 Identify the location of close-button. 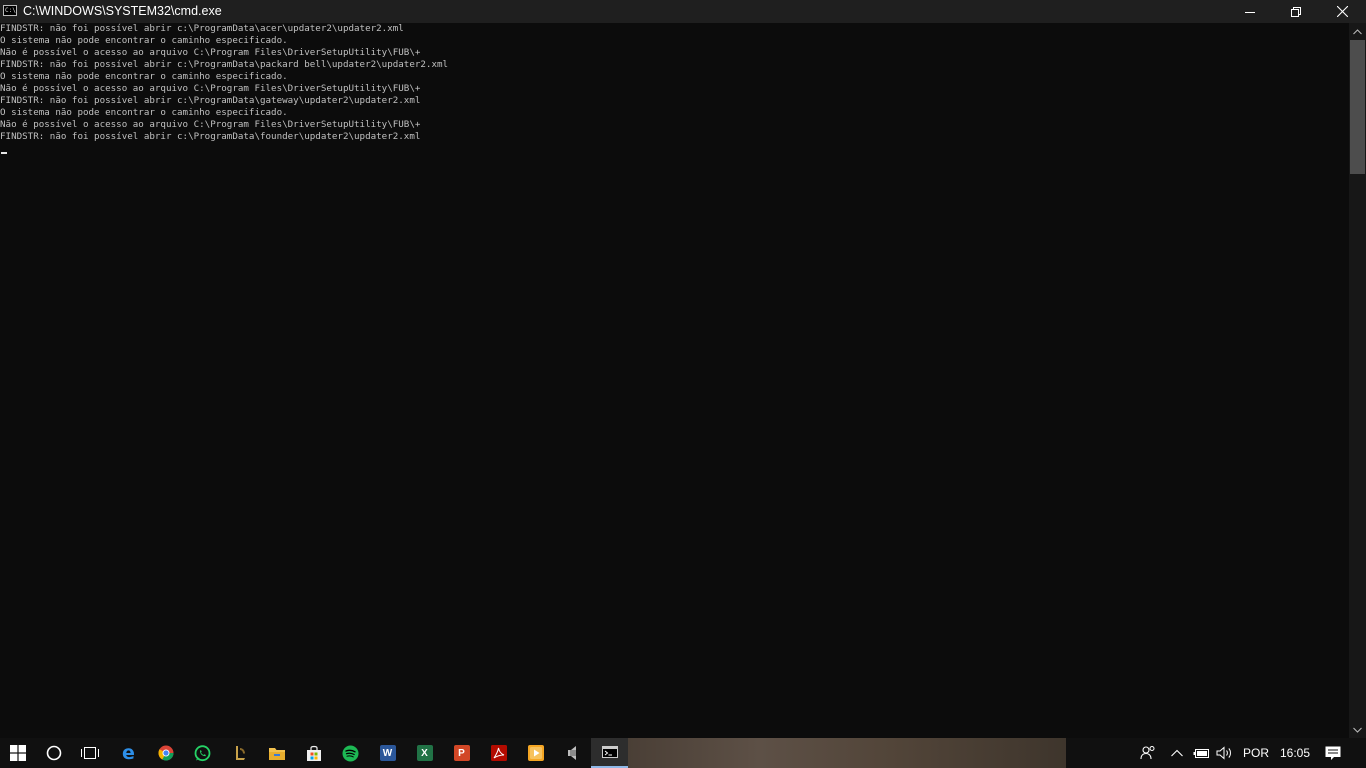
(1342, 11).